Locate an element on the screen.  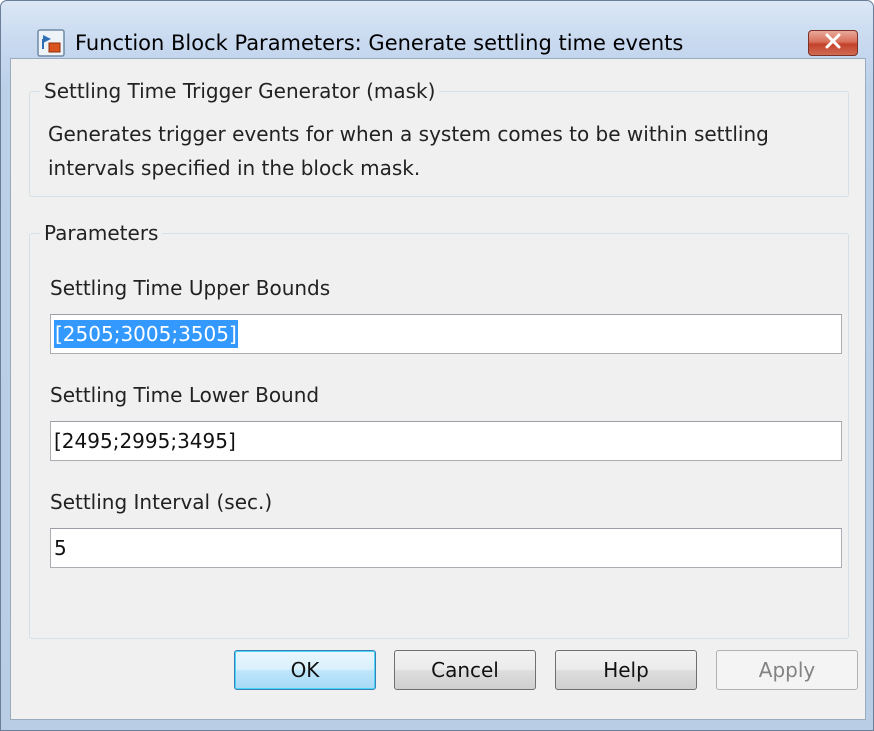
mask-group-title: Settling Time Trigger Generator (mask) is located at coordinates (240, 91).